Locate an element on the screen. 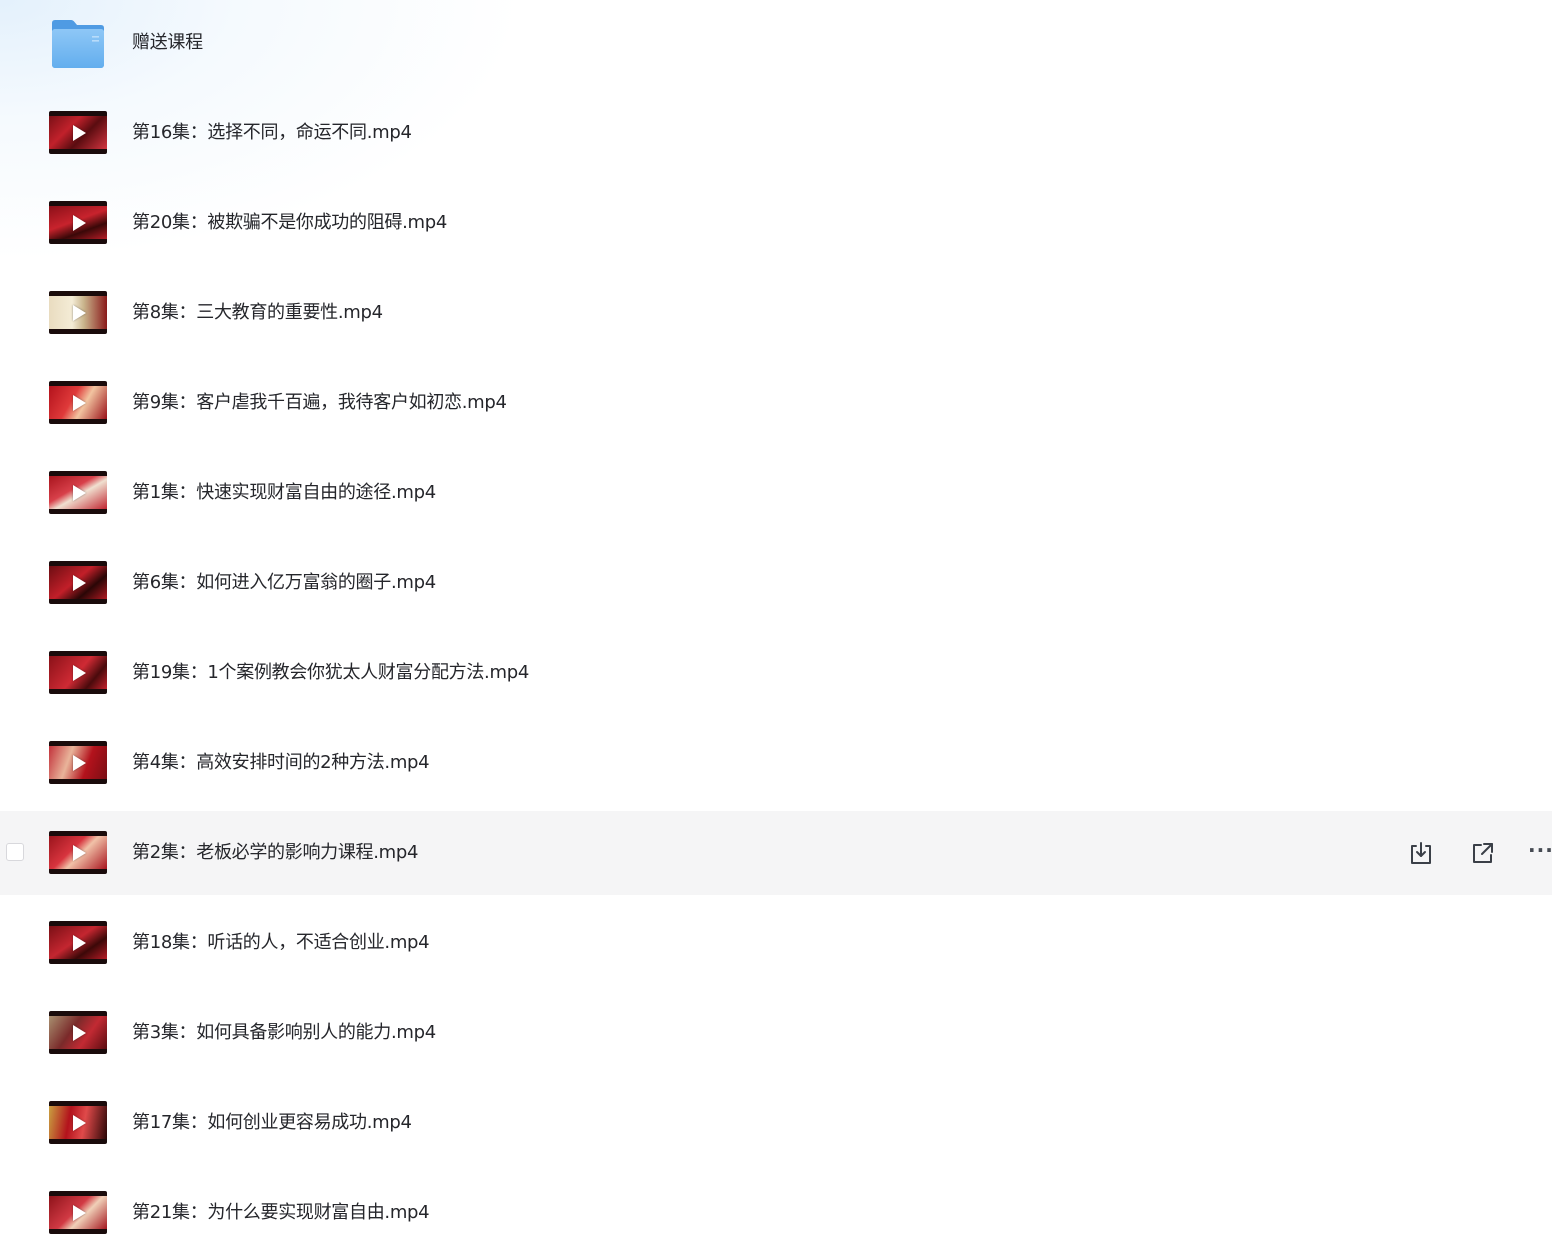 The height and width of the screenshot is (1252, 1552). file-name: 第17集：如何创业更容易成功.mp4 is located at coordinates (272, 1123).